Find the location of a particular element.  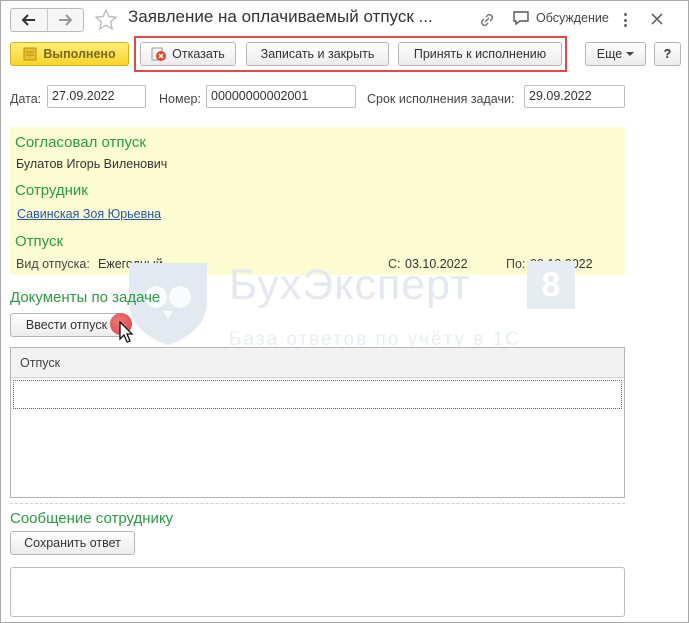

more-menu-icon is located at coordinates (625, 20).